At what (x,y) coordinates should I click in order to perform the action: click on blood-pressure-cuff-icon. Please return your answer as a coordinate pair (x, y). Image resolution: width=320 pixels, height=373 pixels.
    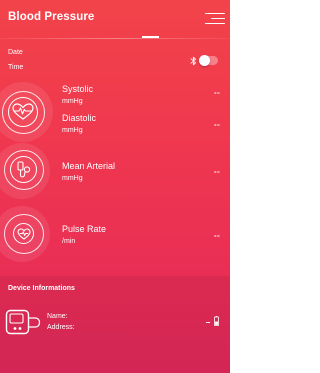
    Looking at the image, I should click on (24, 170).